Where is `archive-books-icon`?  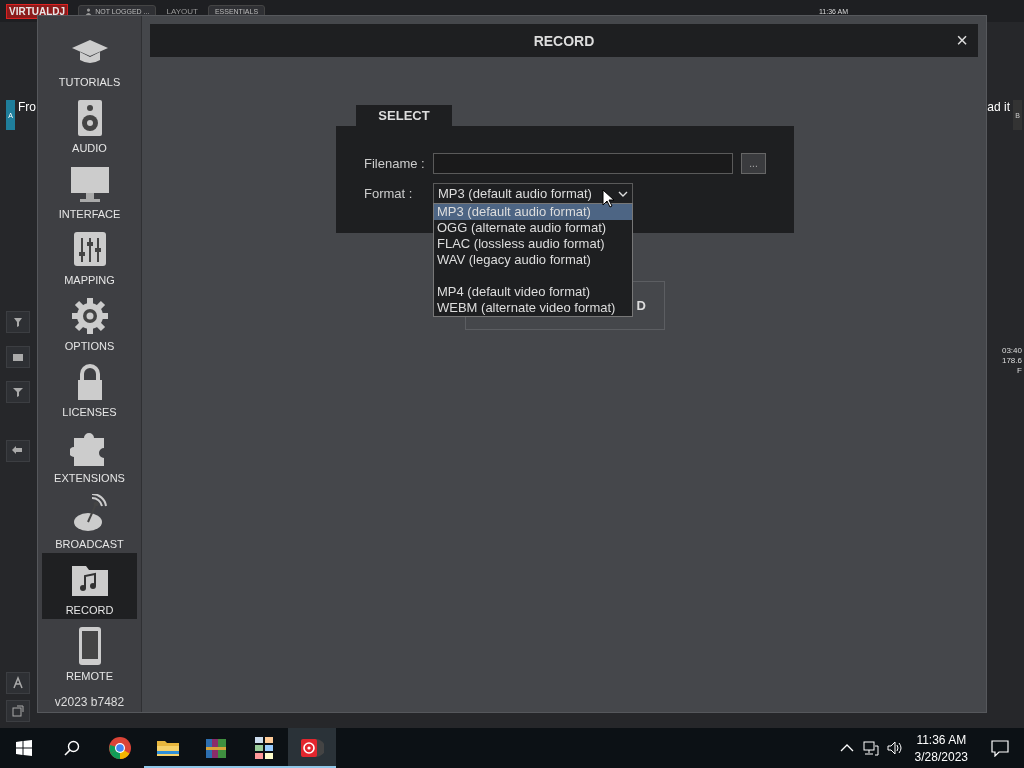 archive-books-icon is located at coordinates (216, 748).